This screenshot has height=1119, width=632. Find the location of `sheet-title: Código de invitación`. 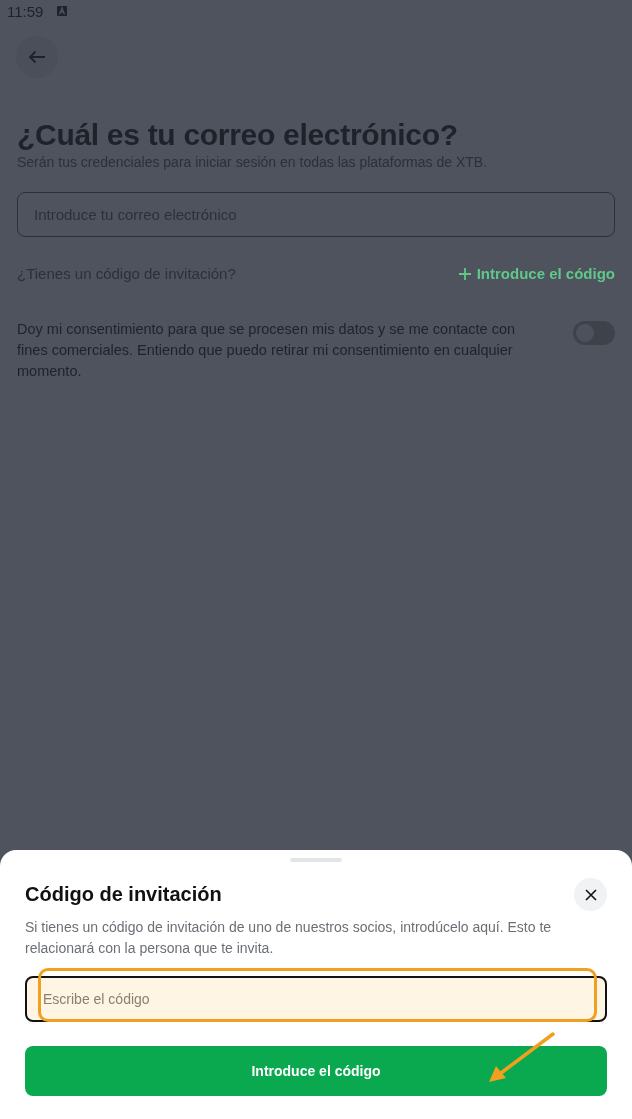

sheet-title: Código de invitación is located at coordinates (123, 894).